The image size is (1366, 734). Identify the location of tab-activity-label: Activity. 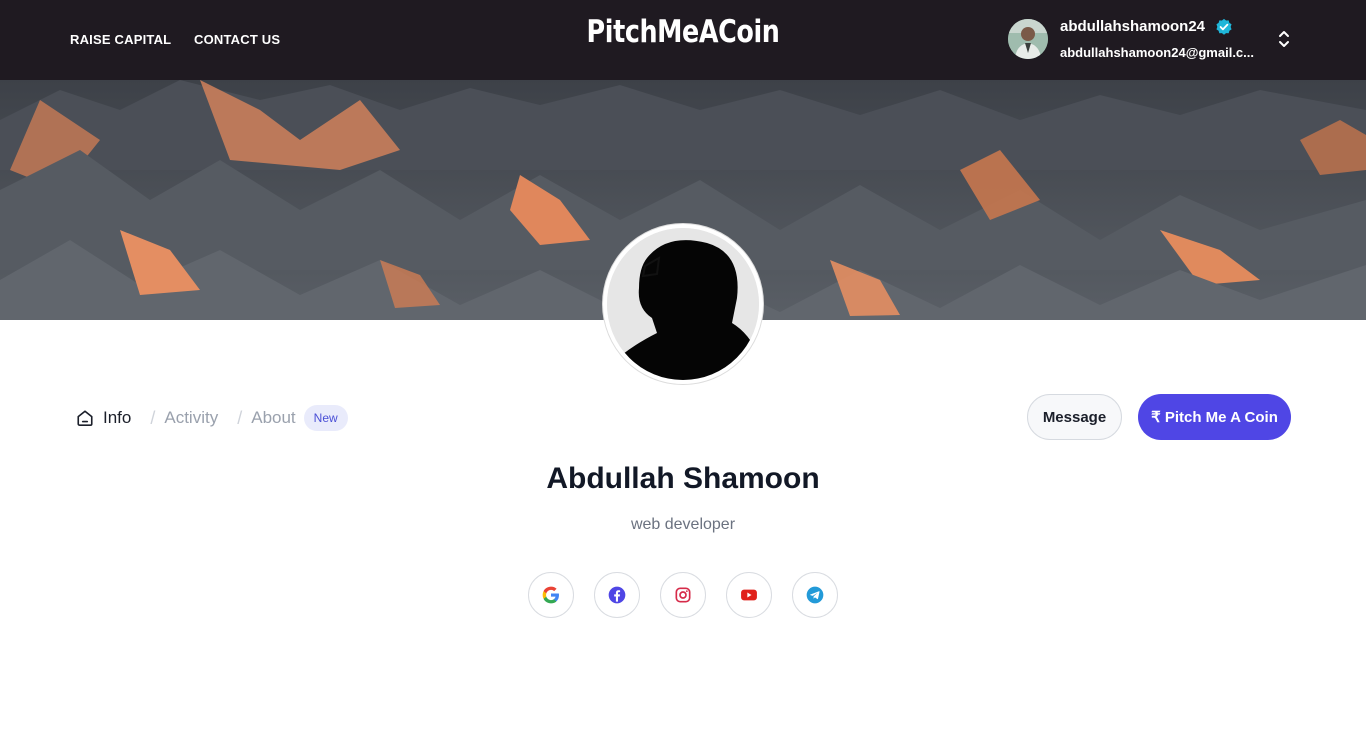
(191, 417).